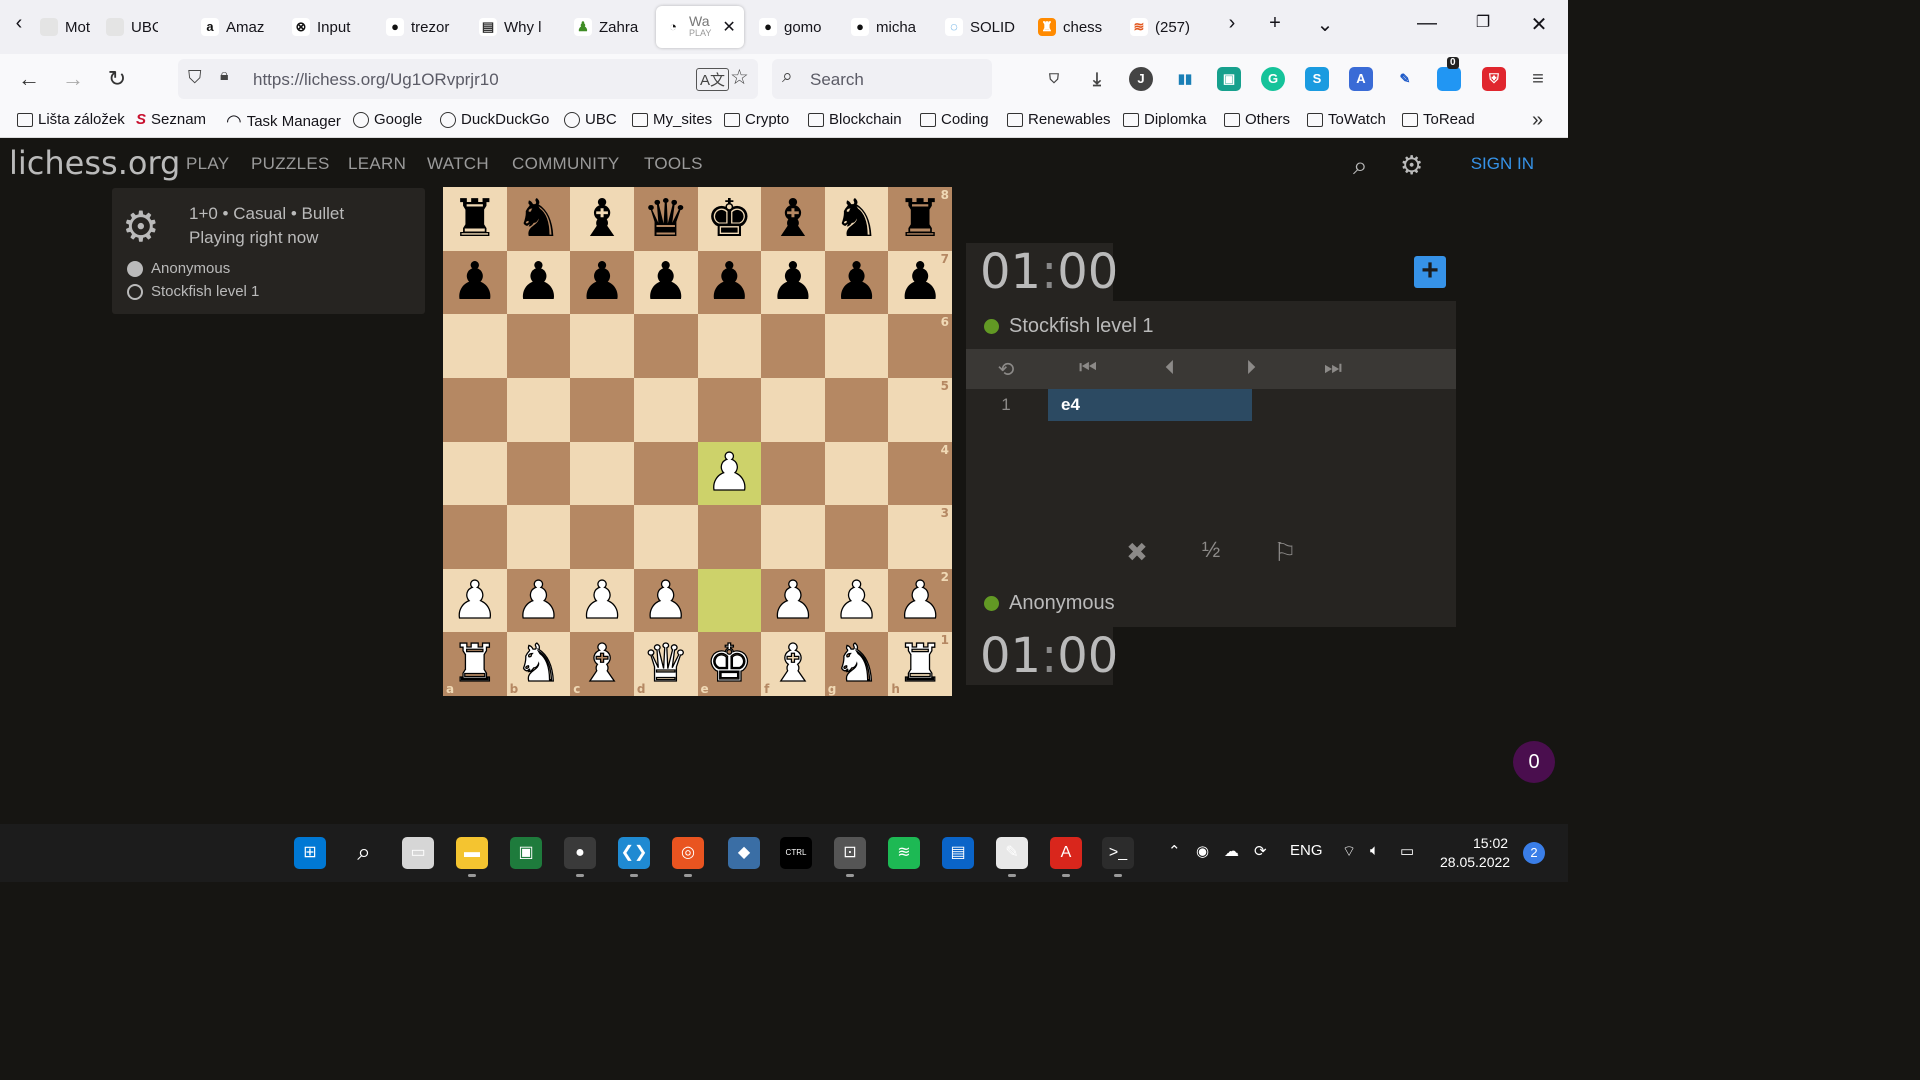  I want to click on square-a6, so click(475, 346).